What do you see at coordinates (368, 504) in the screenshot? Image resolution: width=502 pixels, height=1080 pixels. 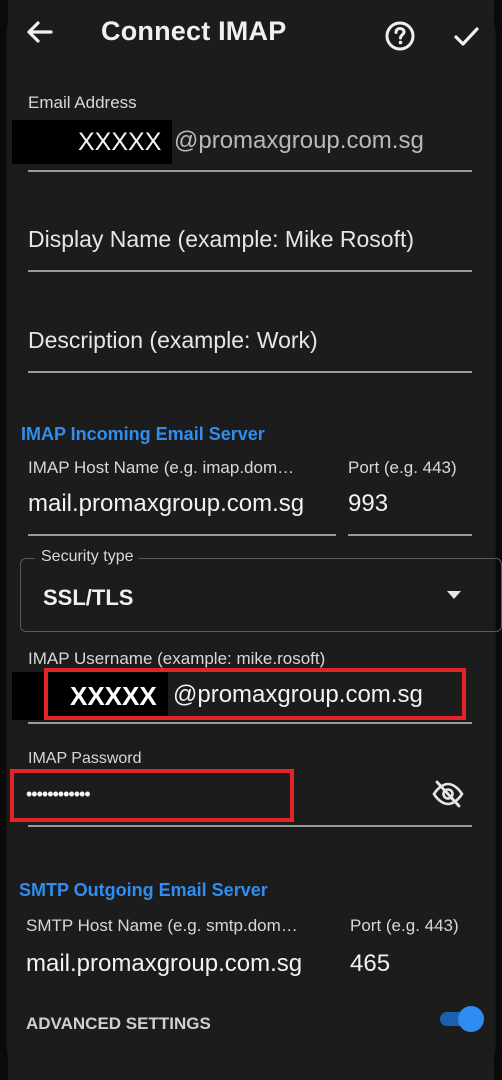 I see `imap-port-field: 993` at bounding box center [368, 504].